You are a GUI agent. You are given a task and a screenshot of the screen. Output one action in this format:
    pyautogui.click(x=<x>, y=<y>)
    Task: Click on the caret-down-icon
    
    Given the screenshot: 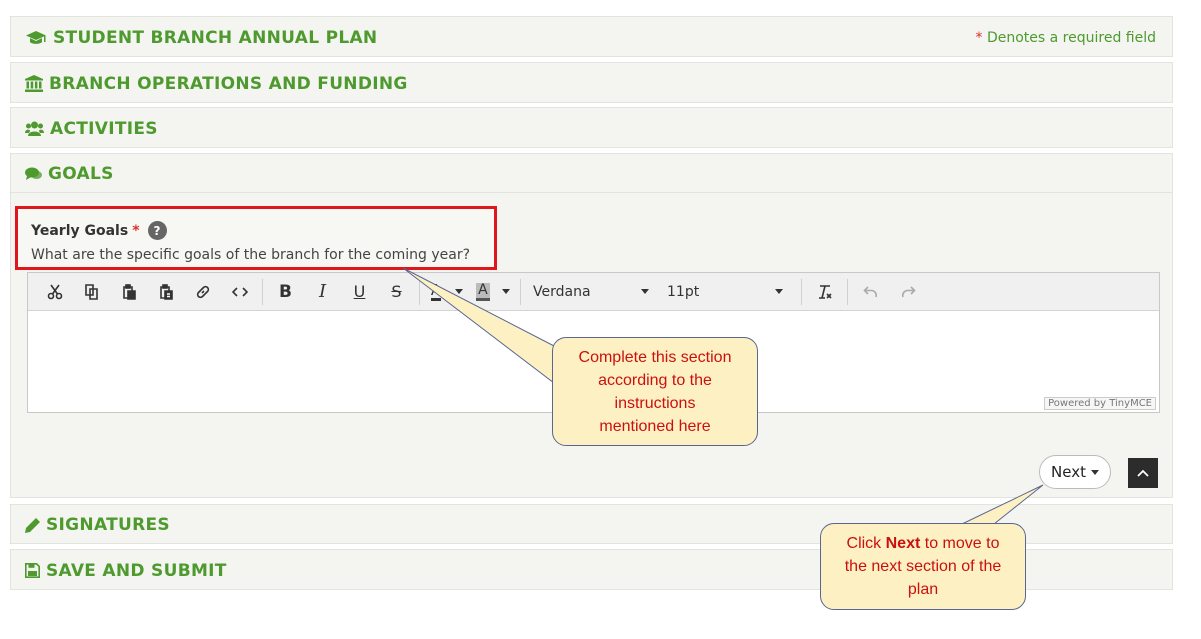 What is the action you would take?
    pyautogui.click(x=1094, y=472)
    